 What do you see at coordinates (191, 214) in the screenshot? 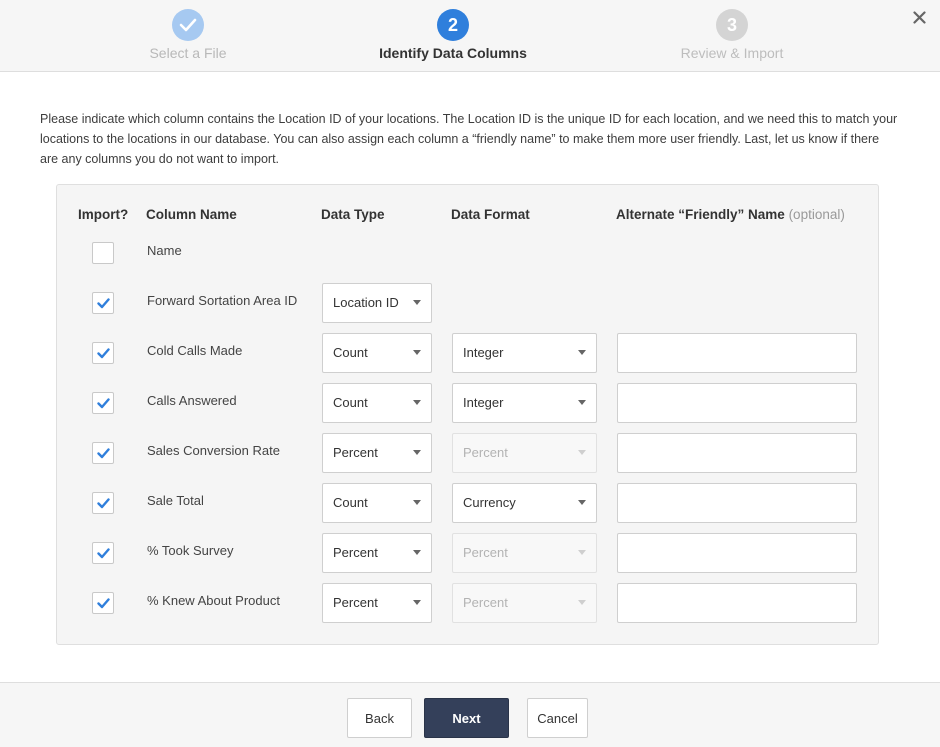
I see `header-column-name: Column Name` at bounding box center [191, 214].